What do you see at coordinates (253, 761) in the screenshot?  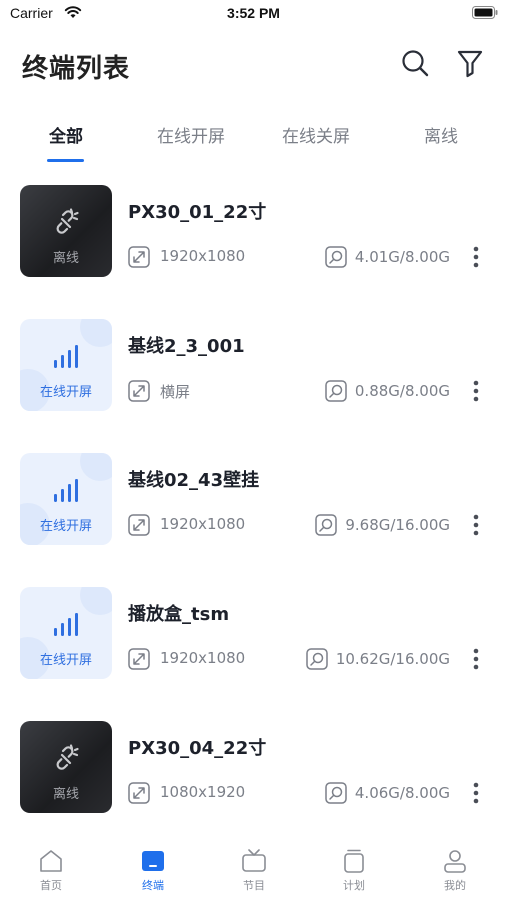 I see `device-row: 离线 PX30_04_22寸 1080x1920 4.06G/8.00G` at bounding box center [253, 761].